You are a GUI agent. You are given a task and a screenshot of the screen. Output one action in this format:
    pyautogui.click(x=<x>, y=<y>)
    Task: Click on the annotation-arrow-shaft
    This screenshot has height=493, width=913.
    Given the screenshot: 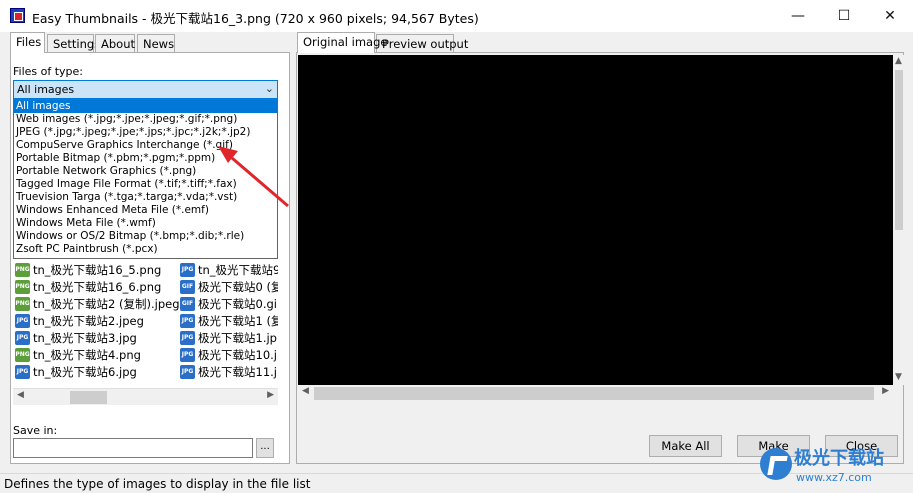 What is the action you would take?
    pyautogui.click(x=260, y=182)
    